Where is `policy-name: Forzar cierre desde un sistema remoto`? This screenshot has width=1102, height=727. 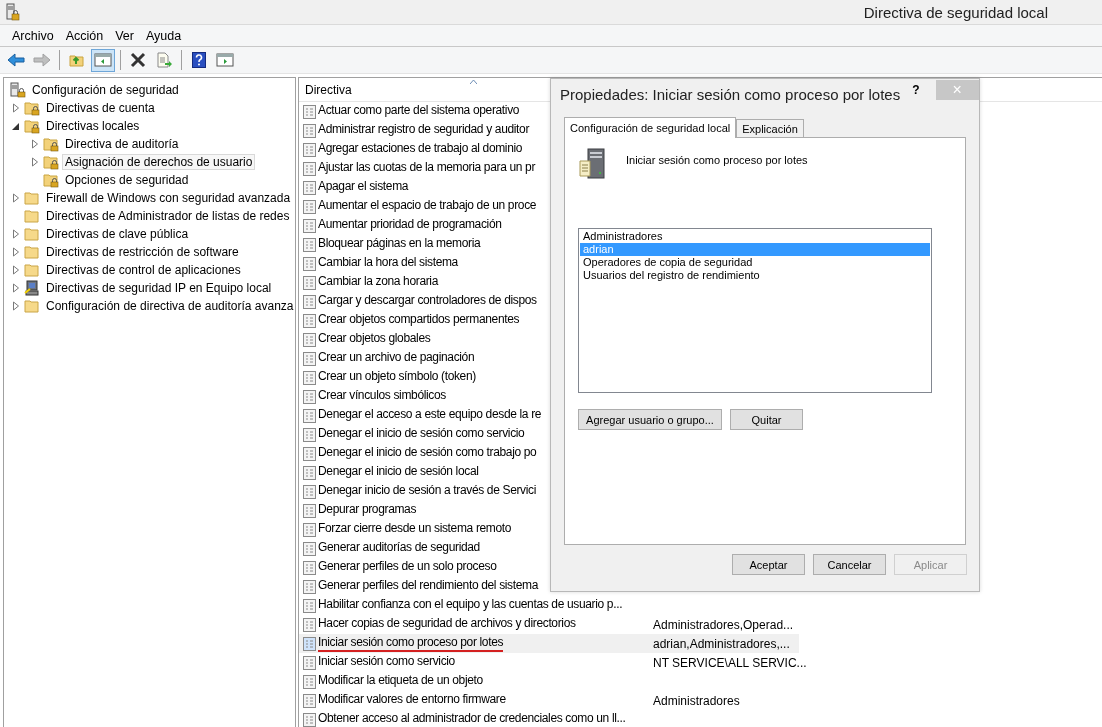 policy-name: Forzar cierre desde un sistema remoto is located at coordinates (415, 529).